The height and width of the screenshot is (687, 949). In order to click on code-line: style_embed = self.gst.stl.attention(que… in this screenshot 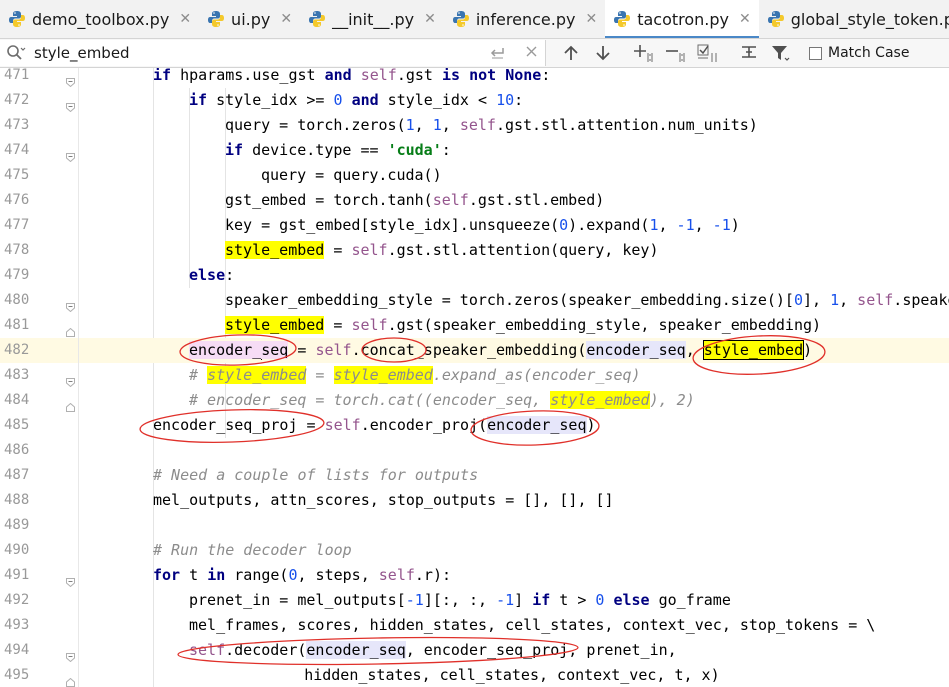, I will do `click(514, 250)`.